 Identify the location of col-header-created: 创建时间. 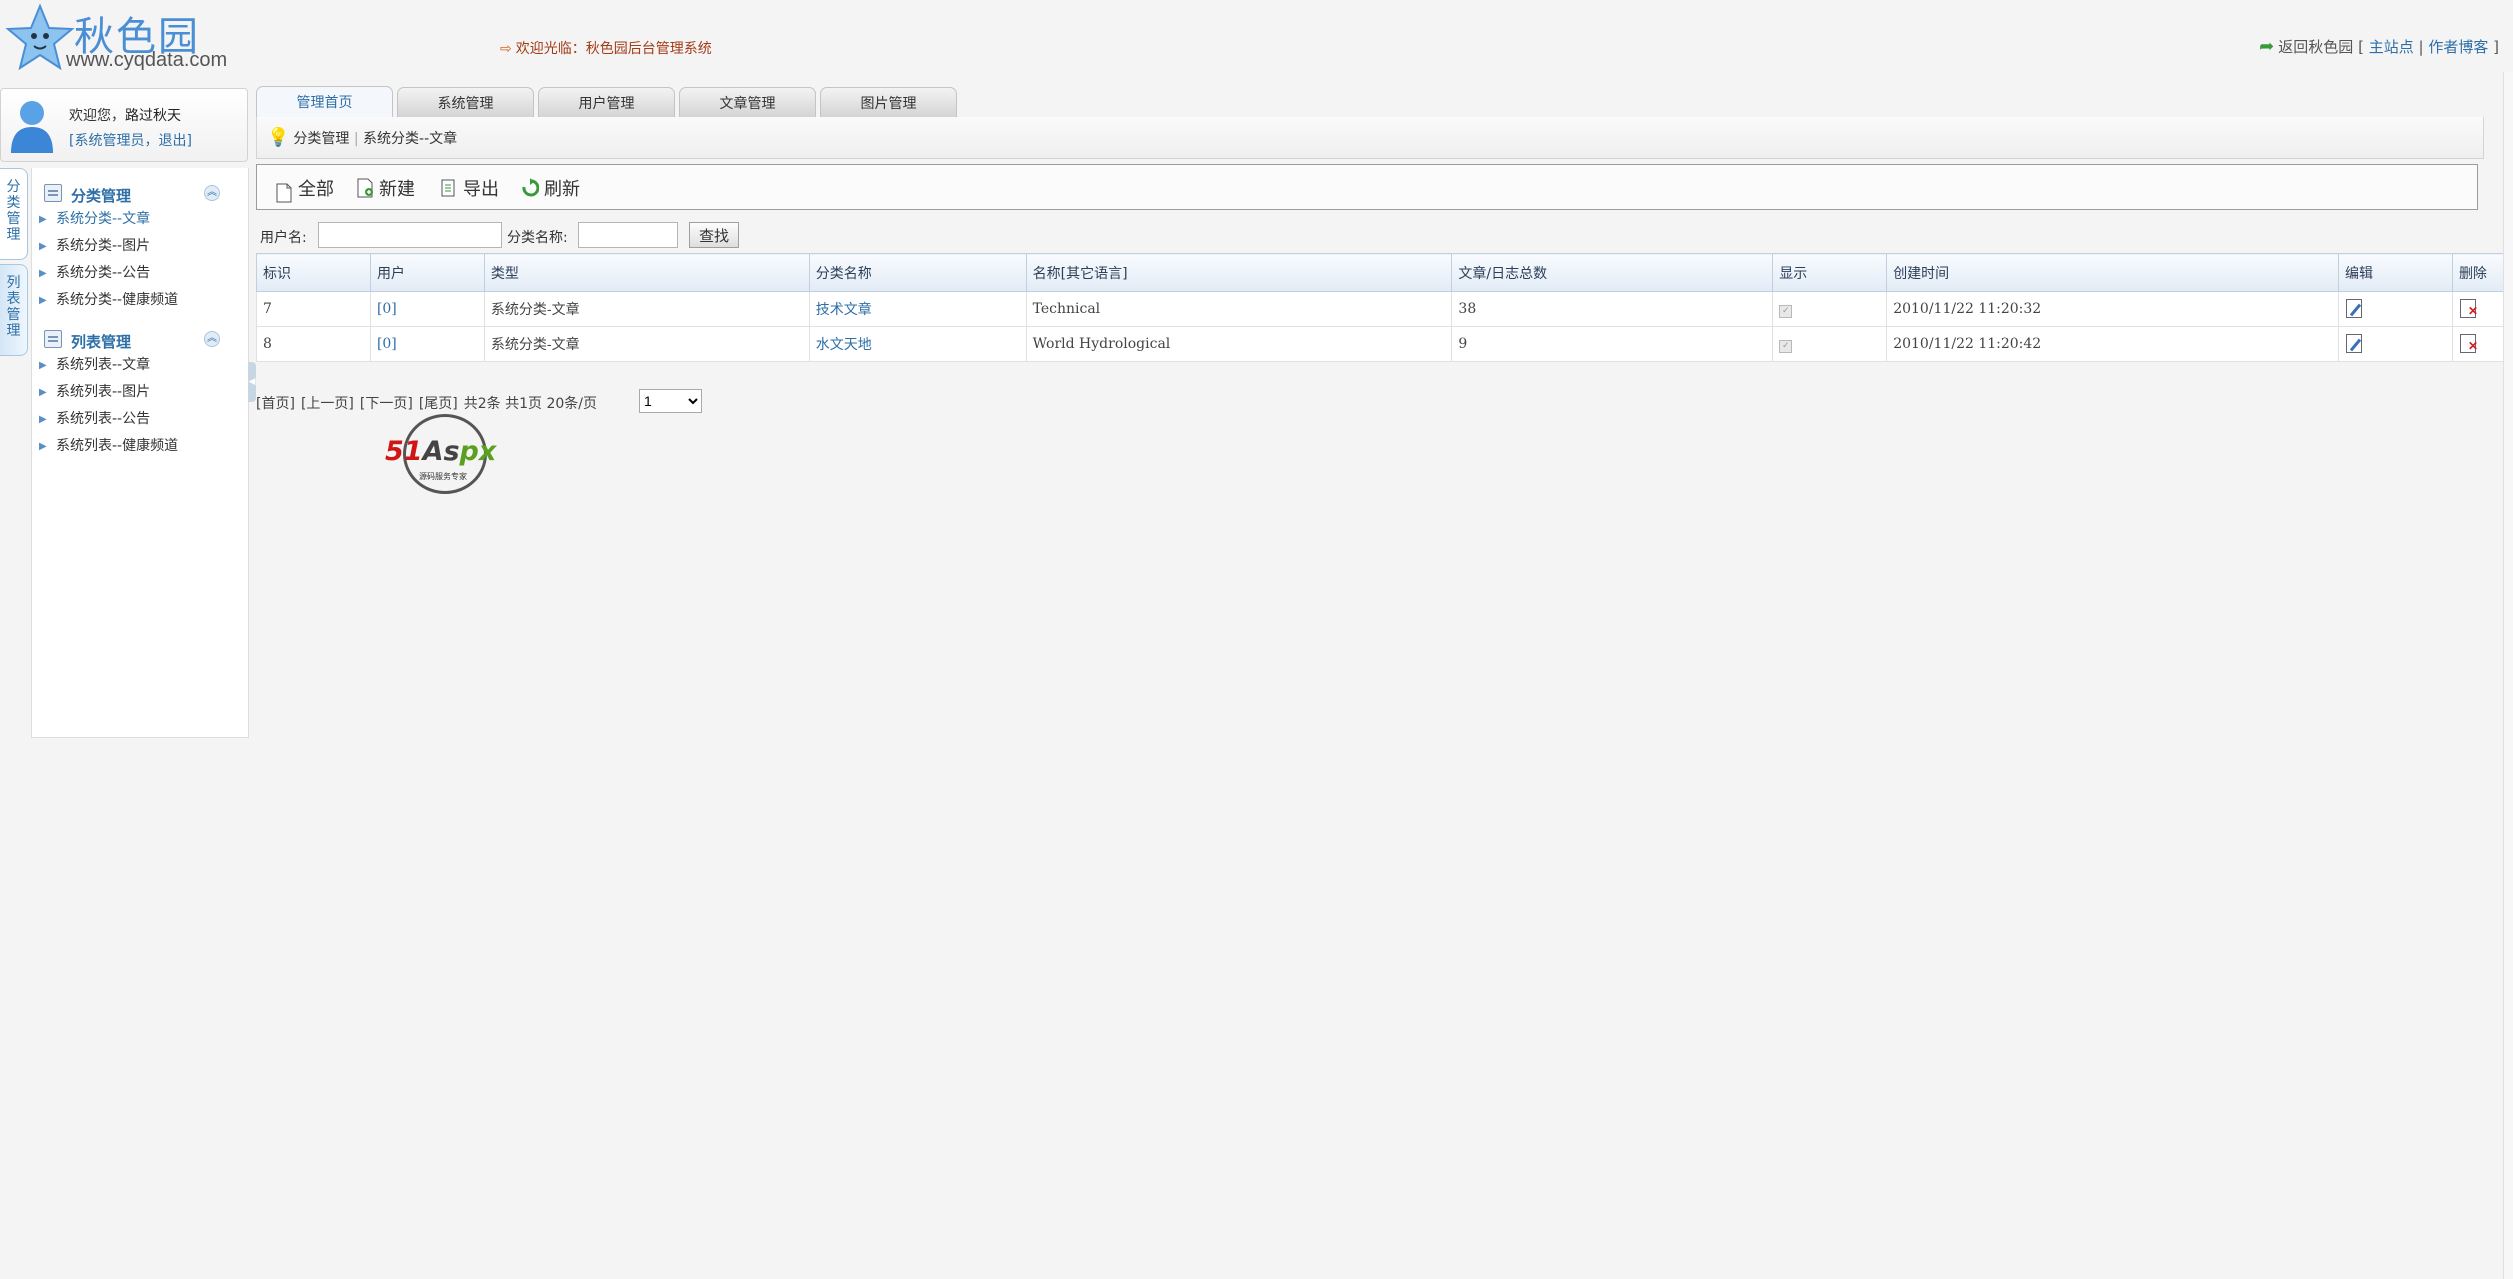
(2112, 272).